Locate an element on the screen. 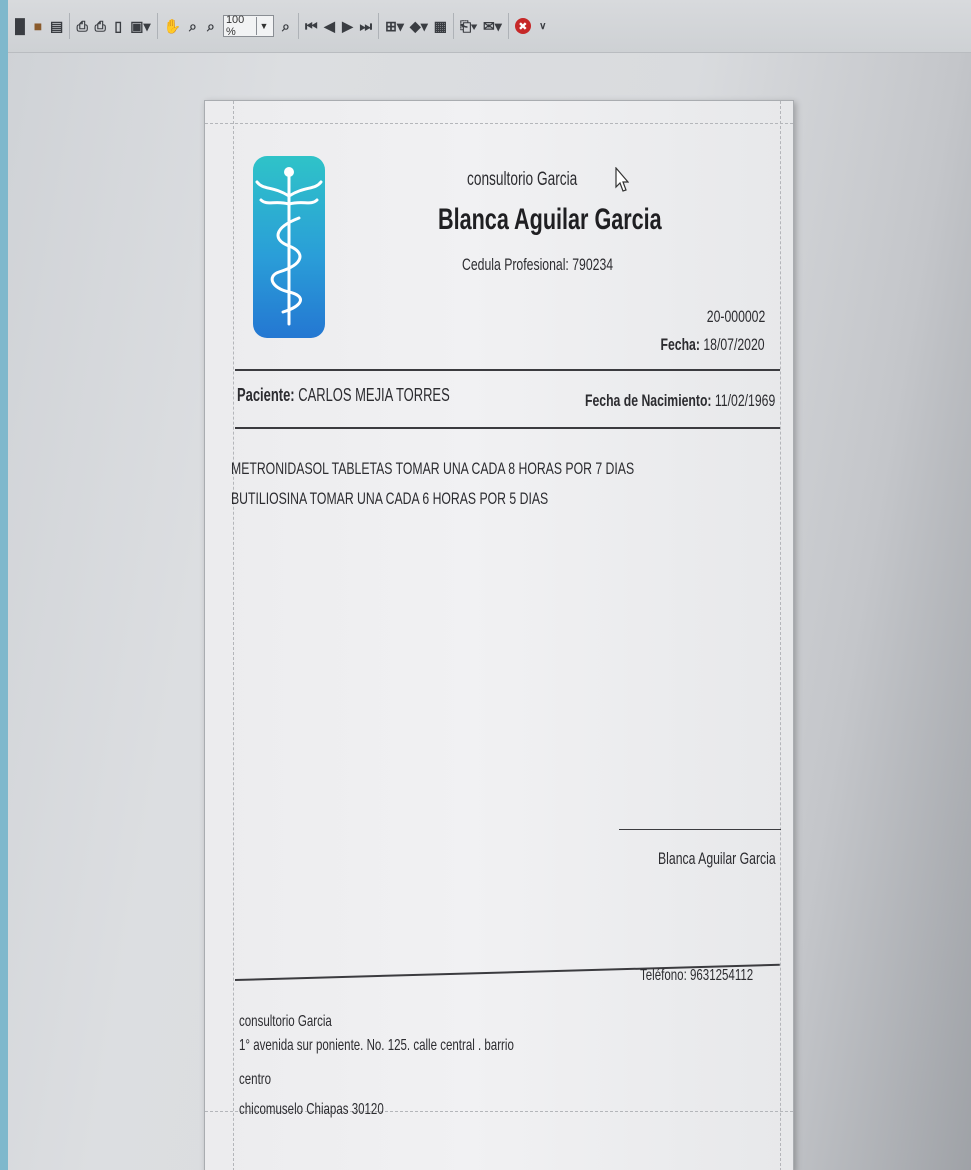  footer-clinic: consultorio Garcia is located at coordinates (285, 1021).